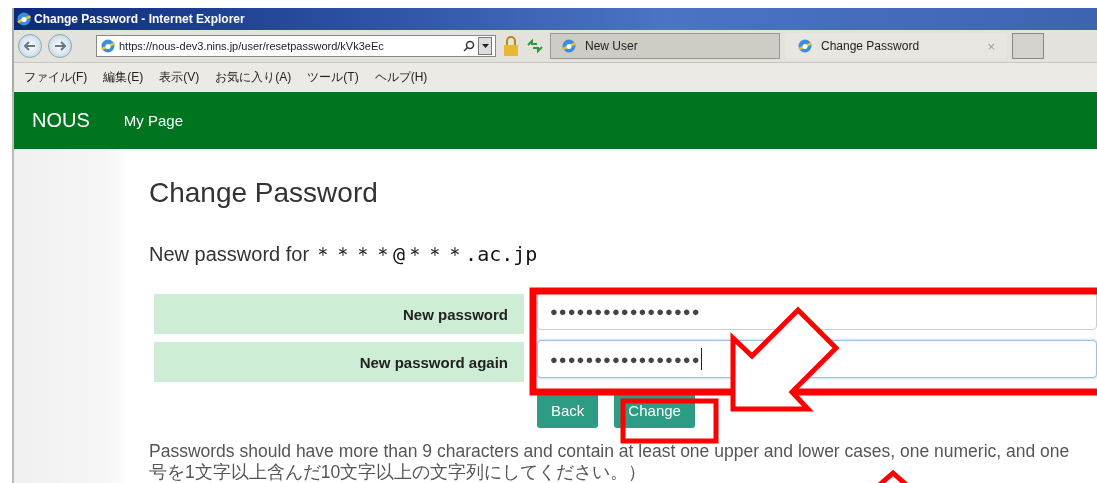 The height and width of the screenshot is (483, 1097). I want to click on back-button, so click(30, 46).